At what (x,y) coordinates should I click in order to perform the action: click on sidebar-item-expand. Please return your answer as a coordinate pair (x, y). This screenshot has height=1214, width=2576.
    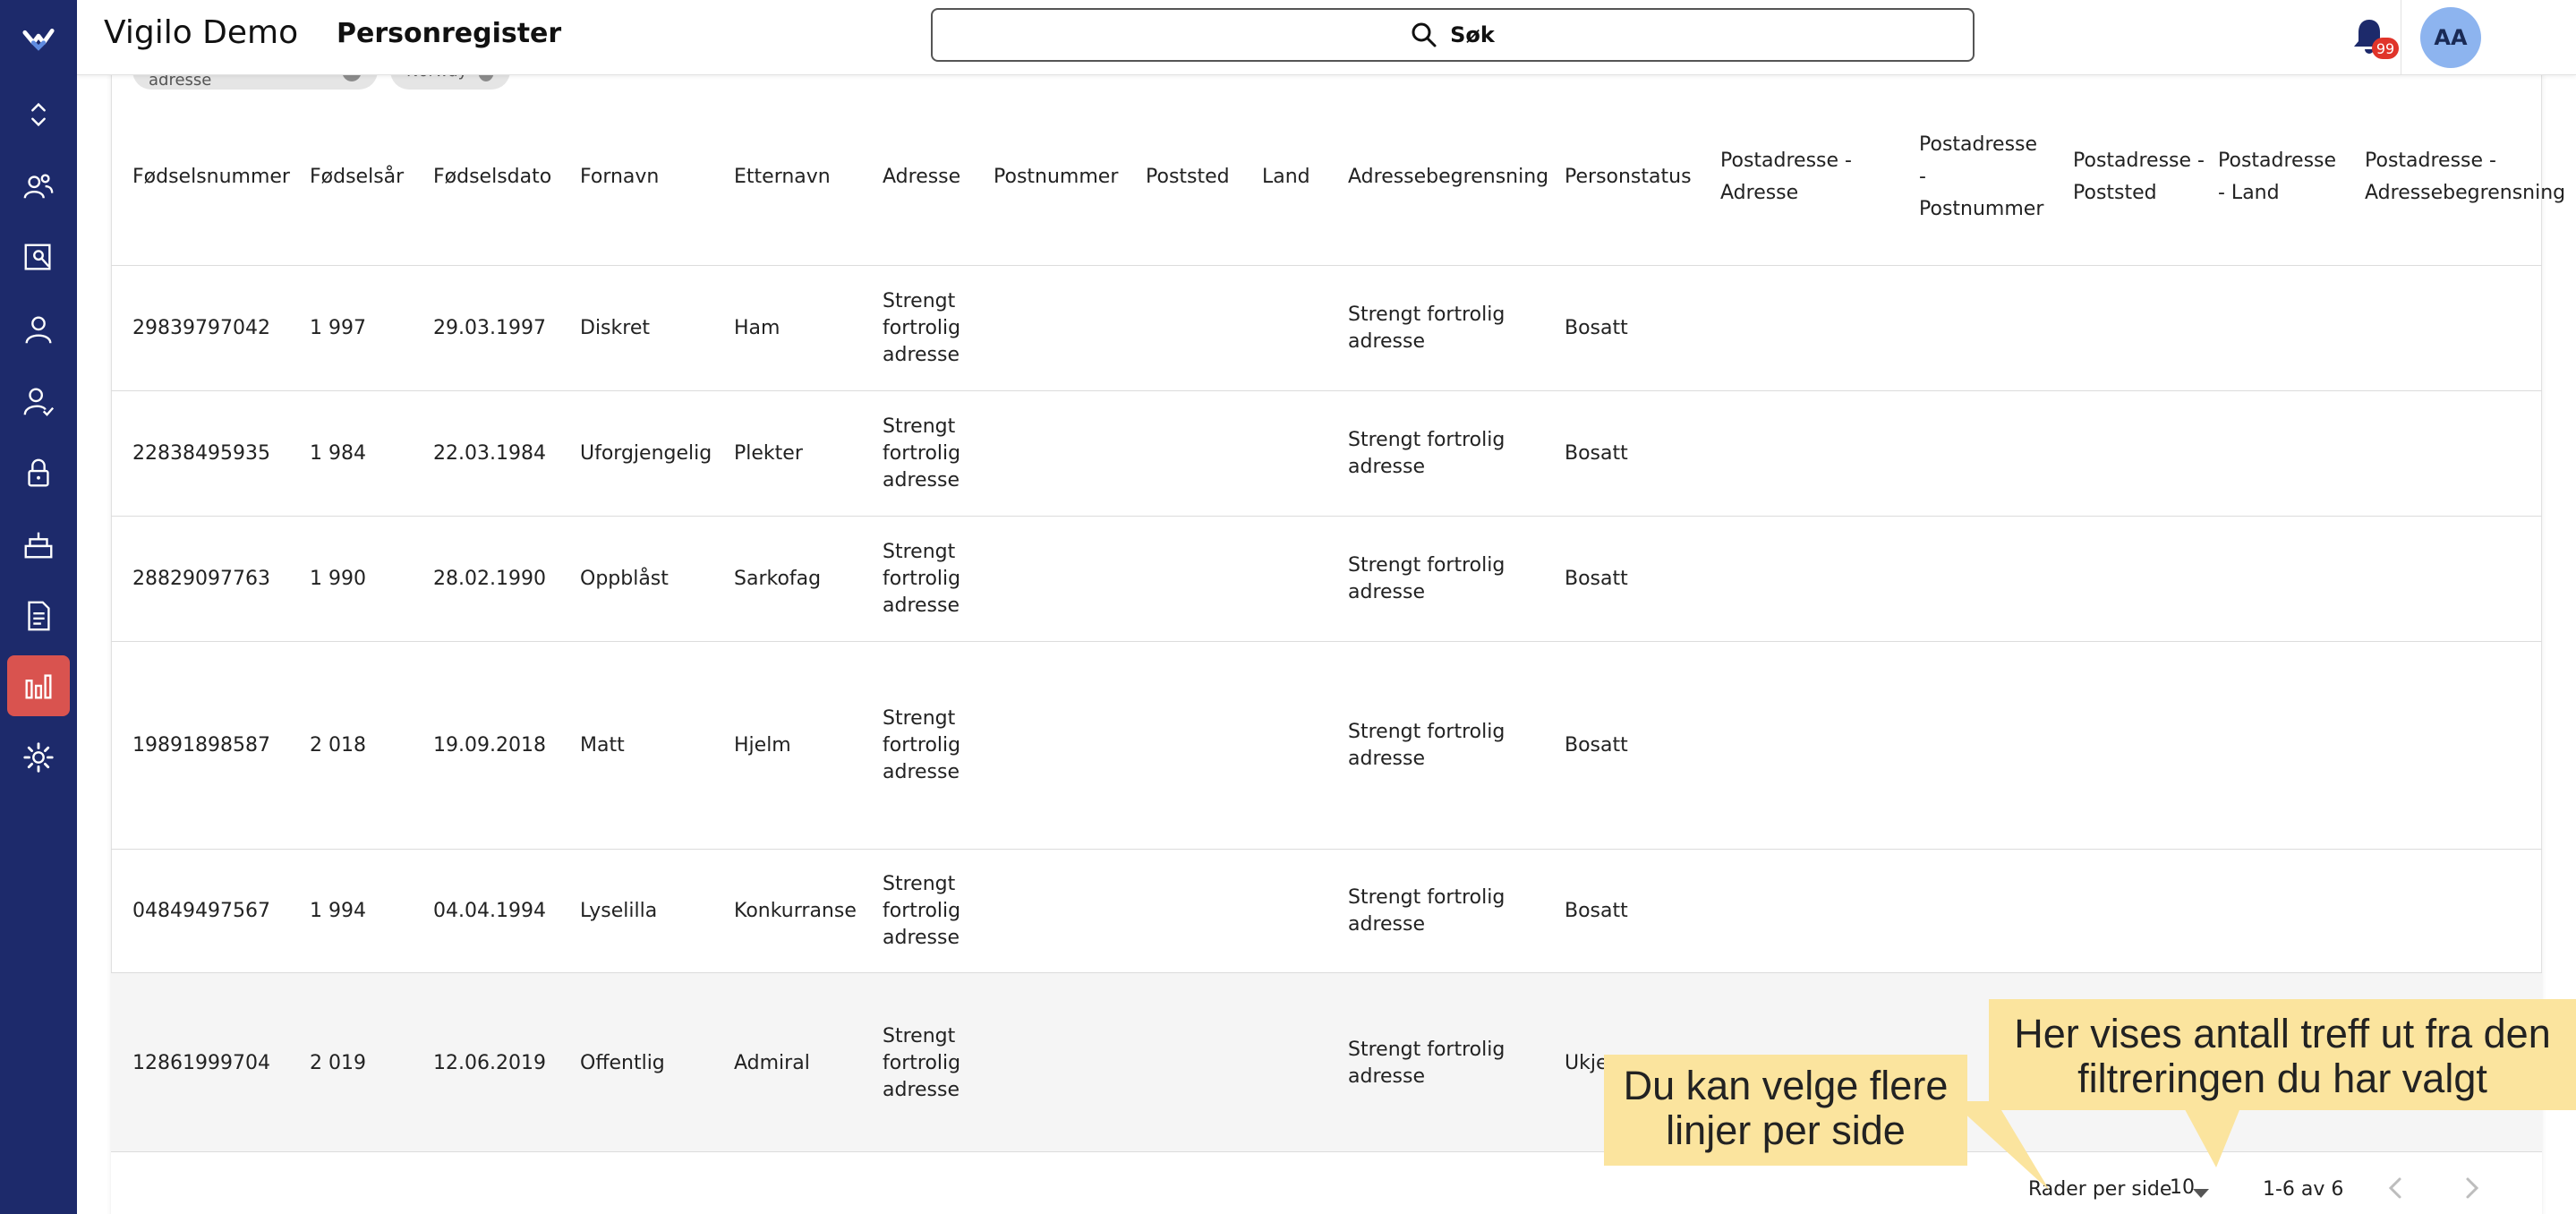
    Looking at the image, I should click on (38, 114).